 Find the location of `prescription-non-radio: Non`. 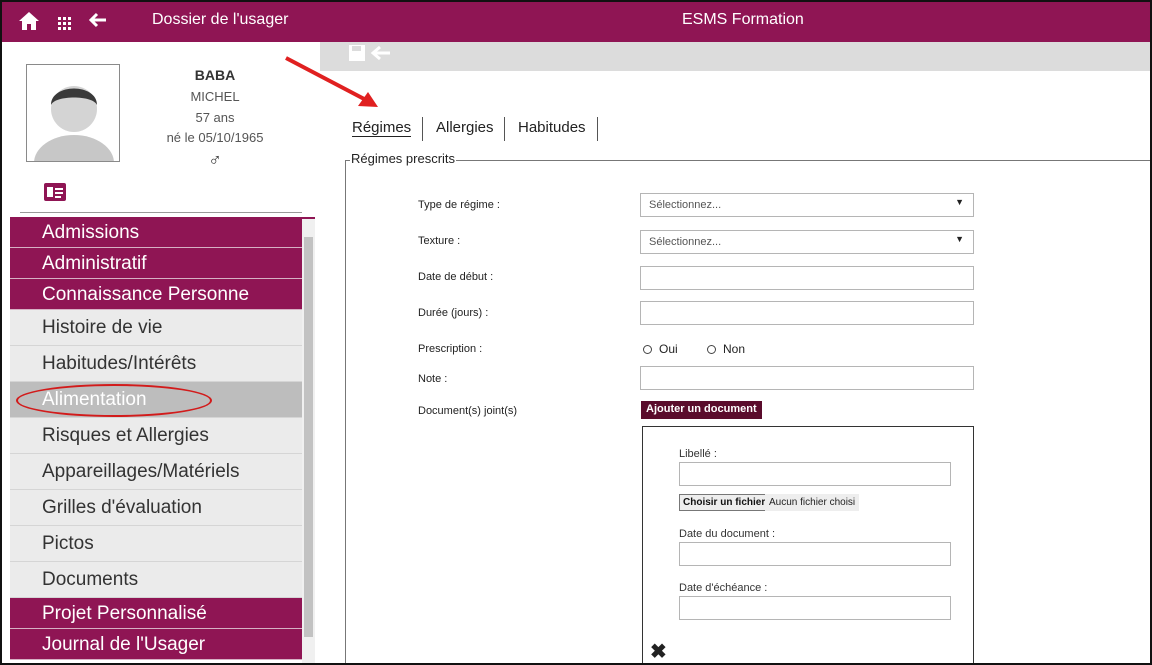

prescription-non-radio: Non is located at coordinates (726, 349).